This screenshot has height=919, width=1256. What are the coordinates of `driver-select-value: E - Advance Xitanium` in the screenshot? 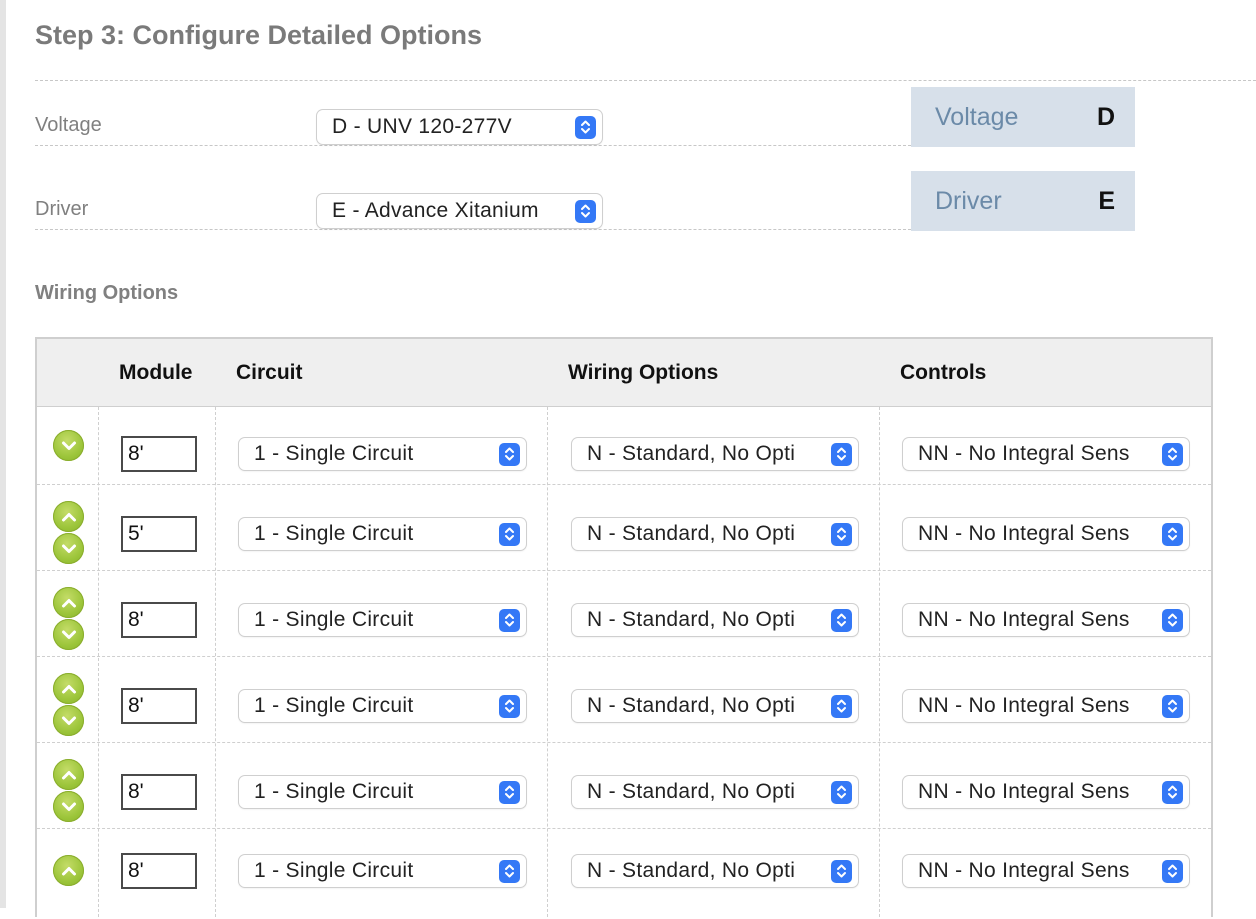 It's located at (435, 210).